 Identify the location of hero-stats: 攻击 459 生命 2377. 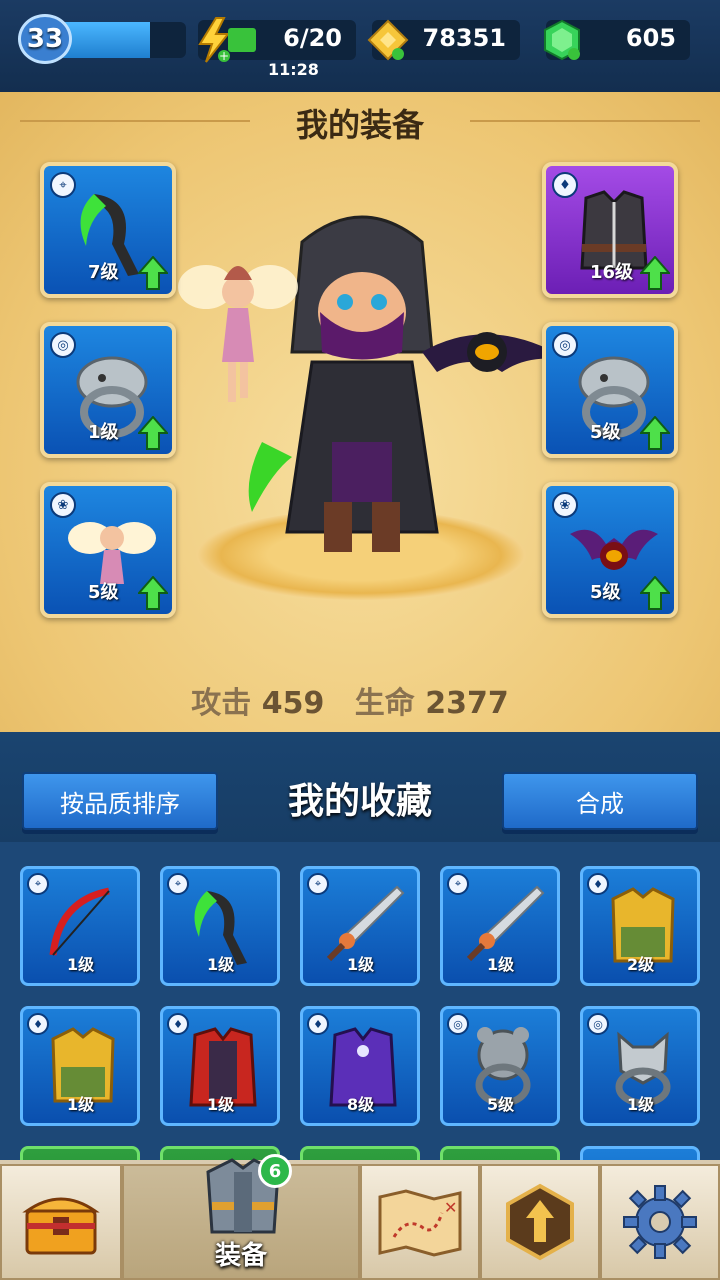
(360, 700).